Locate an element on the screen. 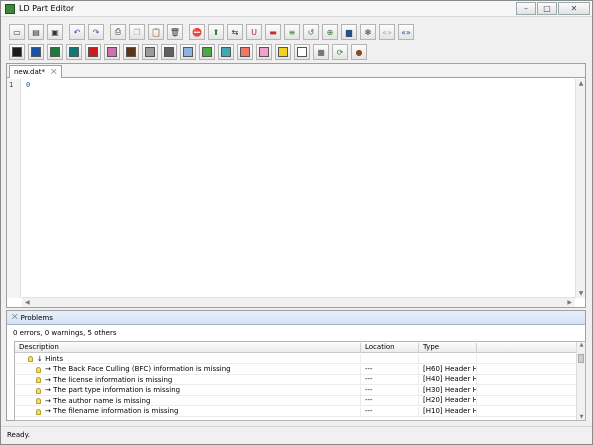  code-area: 0 is located at coordinates (28, 85).